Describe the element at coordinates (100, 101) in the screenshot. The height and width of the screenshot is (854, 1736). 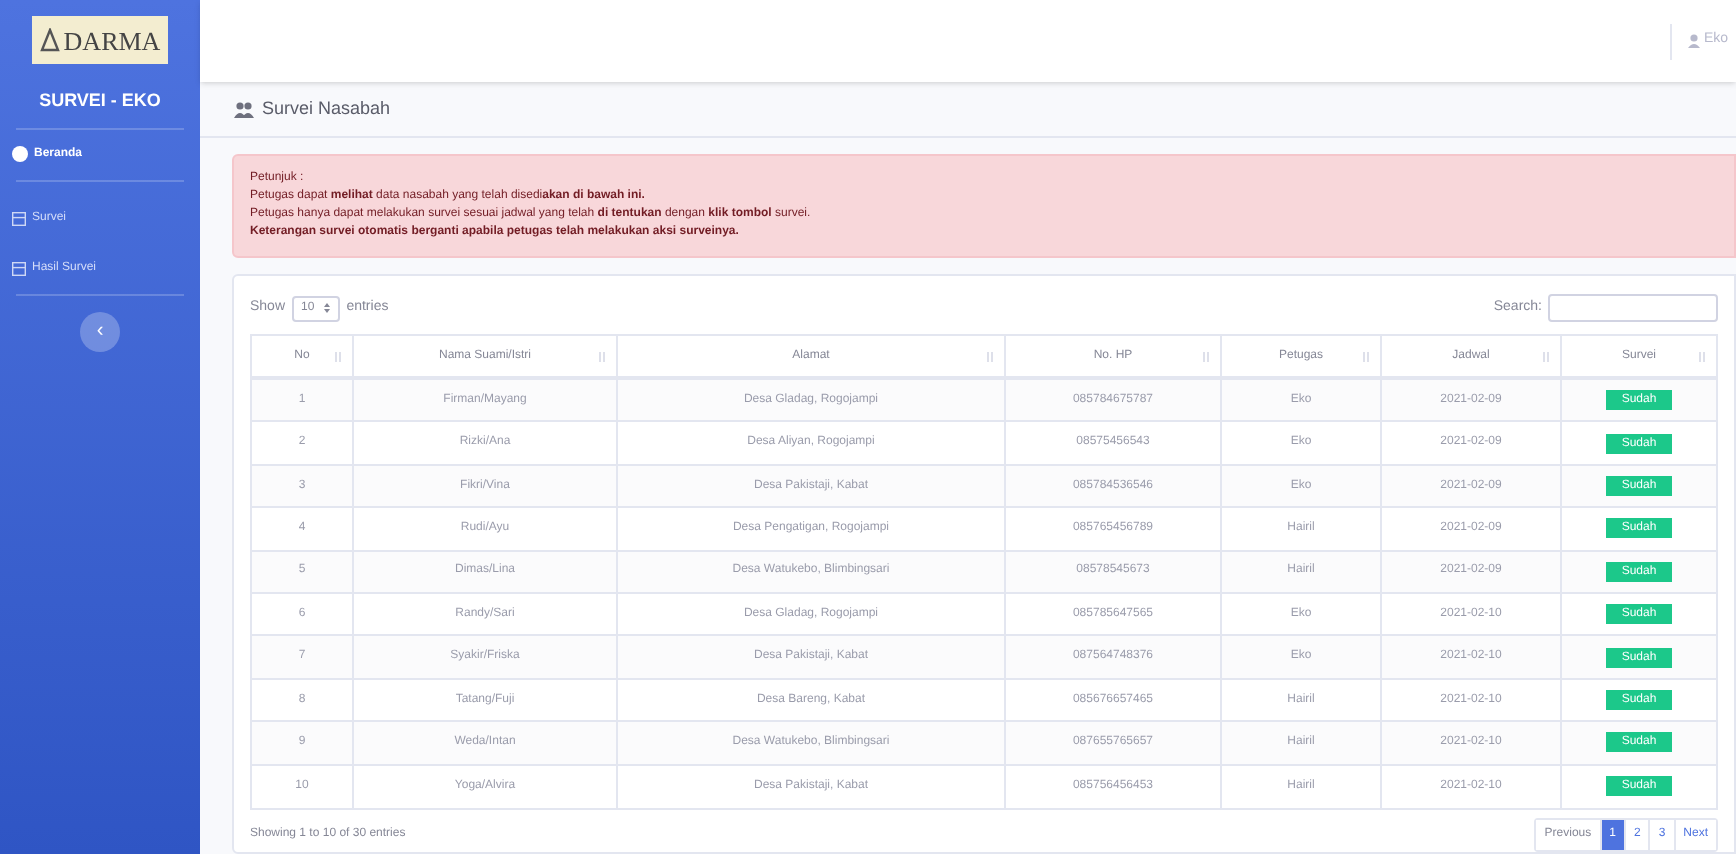
I see `sidebar-title: SURVEI - EKO` at that location.